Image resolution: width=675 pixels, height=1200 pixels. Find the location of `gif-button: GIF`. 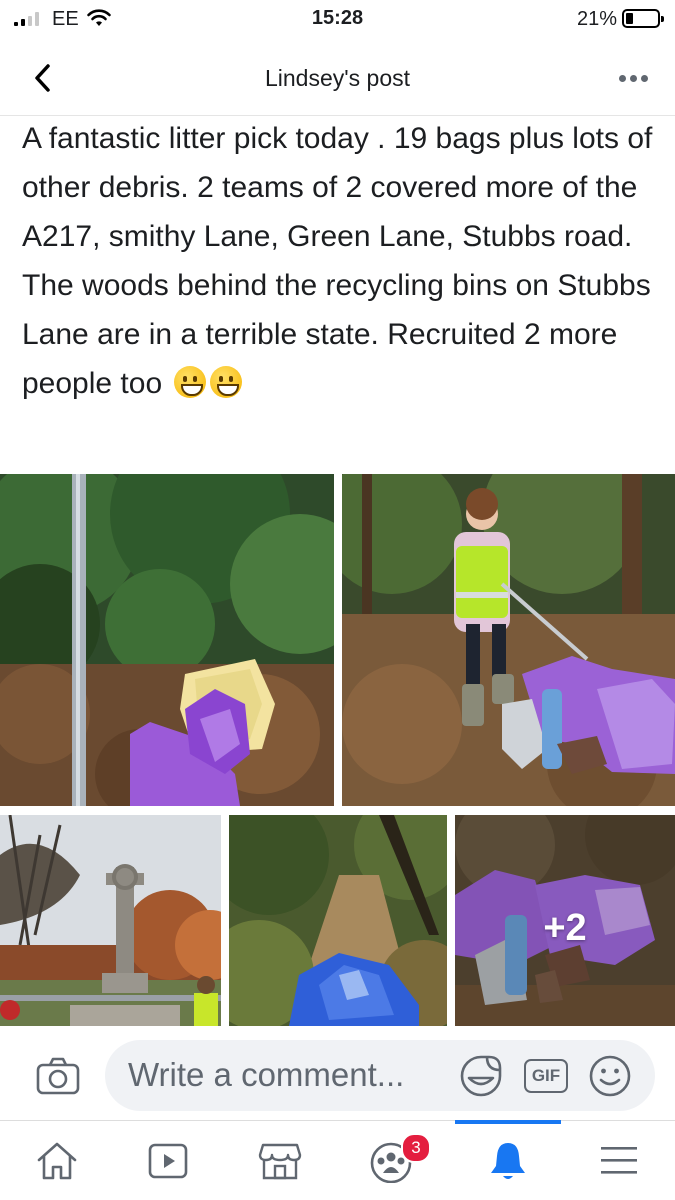

gif-button: GIF is located at coordinates (546, 1076).